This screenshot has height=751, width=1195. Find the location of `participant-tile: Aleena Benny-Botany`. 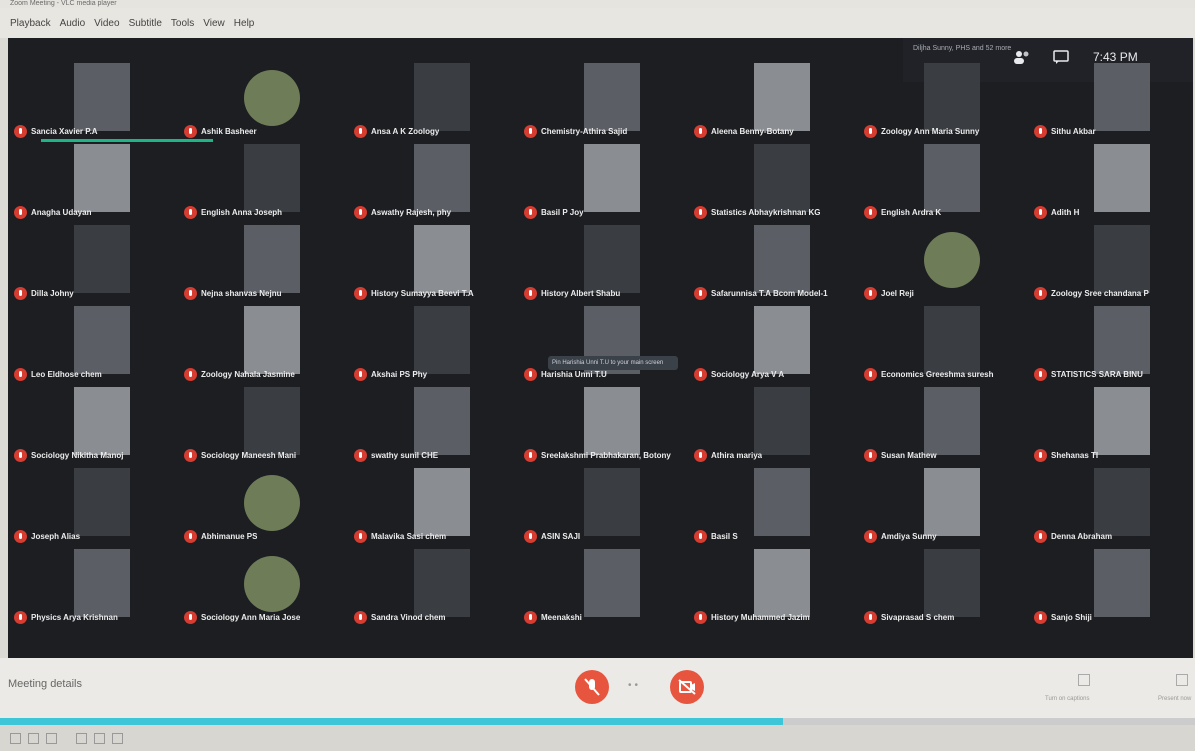

participant-tile: Aleena Benny-Botany is located at coordinates (776, 101).